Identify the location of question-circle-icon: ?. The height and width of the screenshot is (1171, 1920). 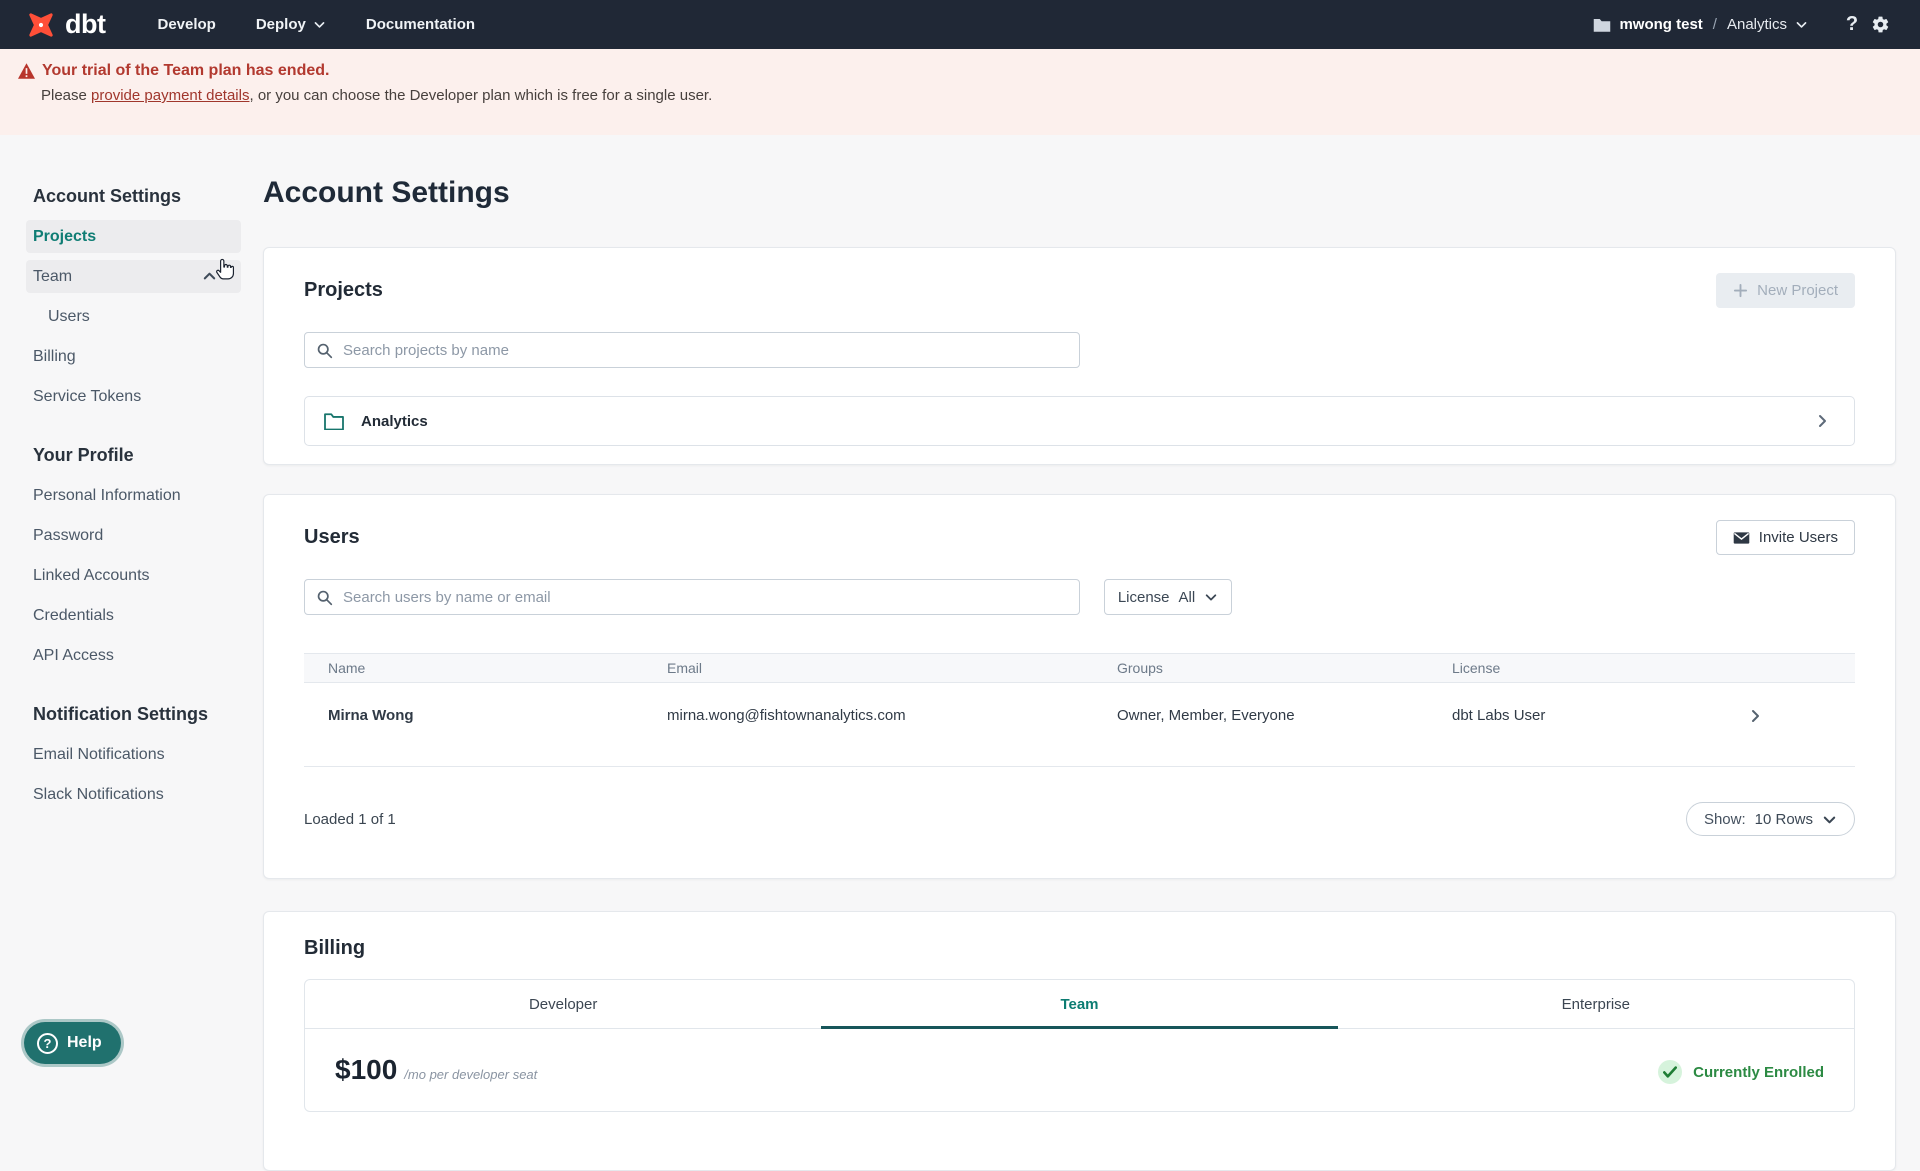
(47, 1043).